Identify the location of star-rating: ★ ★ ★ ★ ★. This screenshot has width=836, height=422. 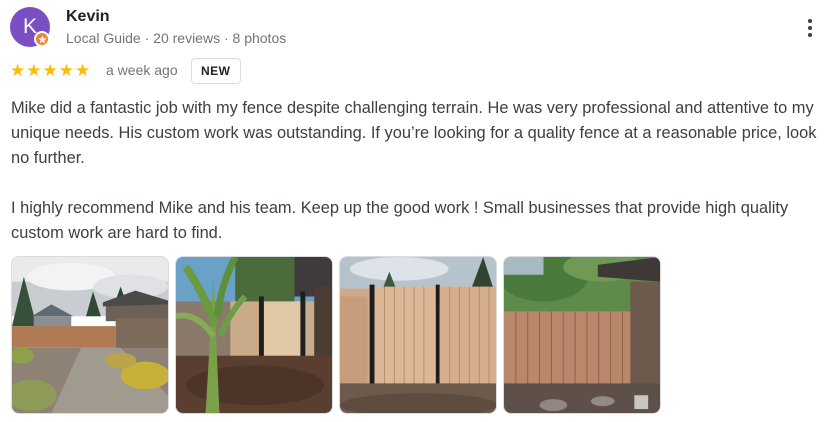
(50, 71).